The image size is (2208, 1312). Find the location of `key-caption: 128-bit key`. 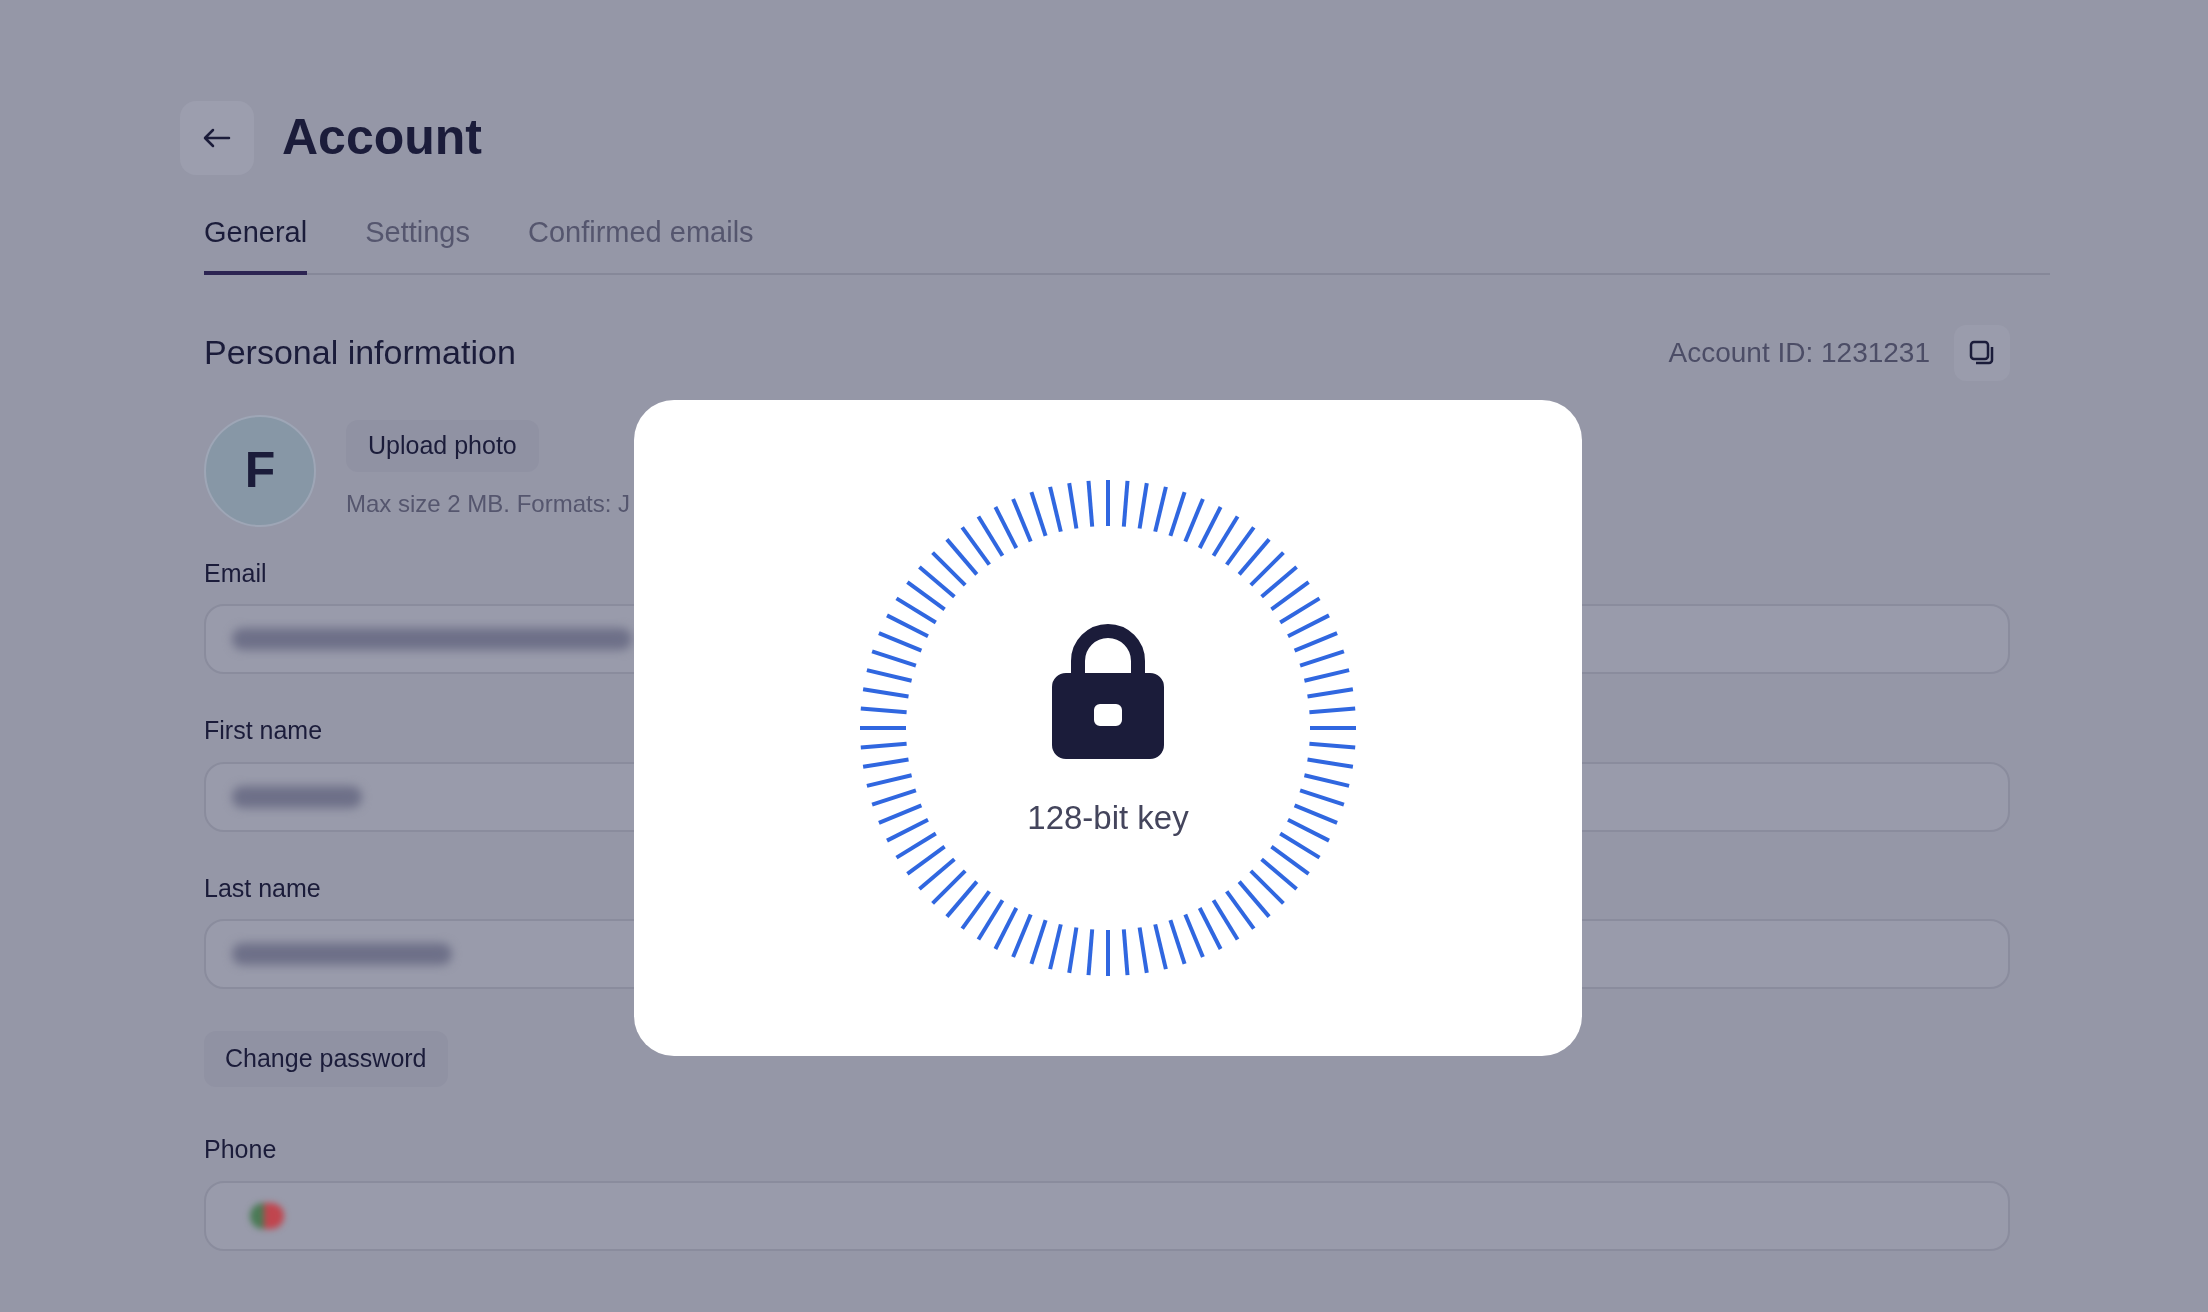

key-caption: 128-bit key is located at coordinates (1108, 818).